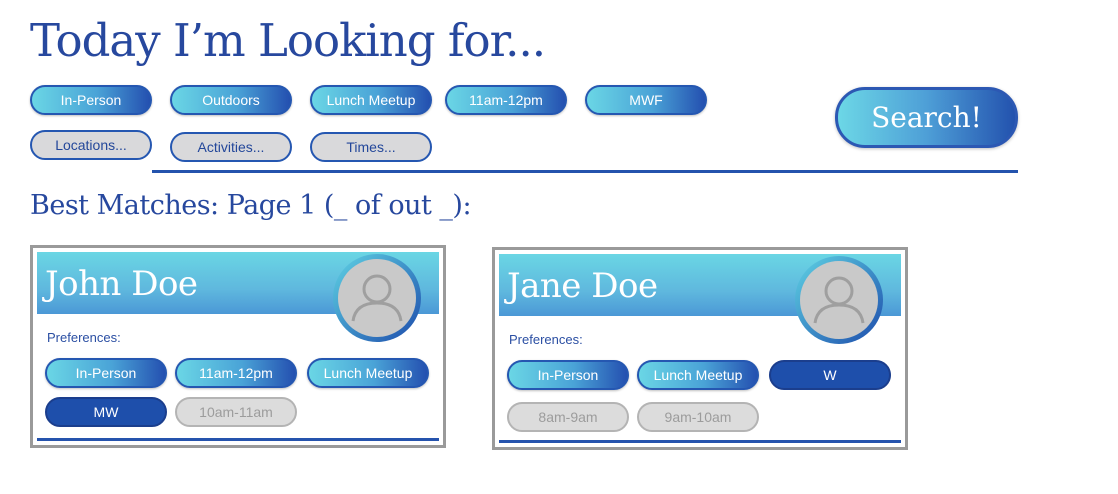  I want to click on tag-days: W, so click(830, 375).